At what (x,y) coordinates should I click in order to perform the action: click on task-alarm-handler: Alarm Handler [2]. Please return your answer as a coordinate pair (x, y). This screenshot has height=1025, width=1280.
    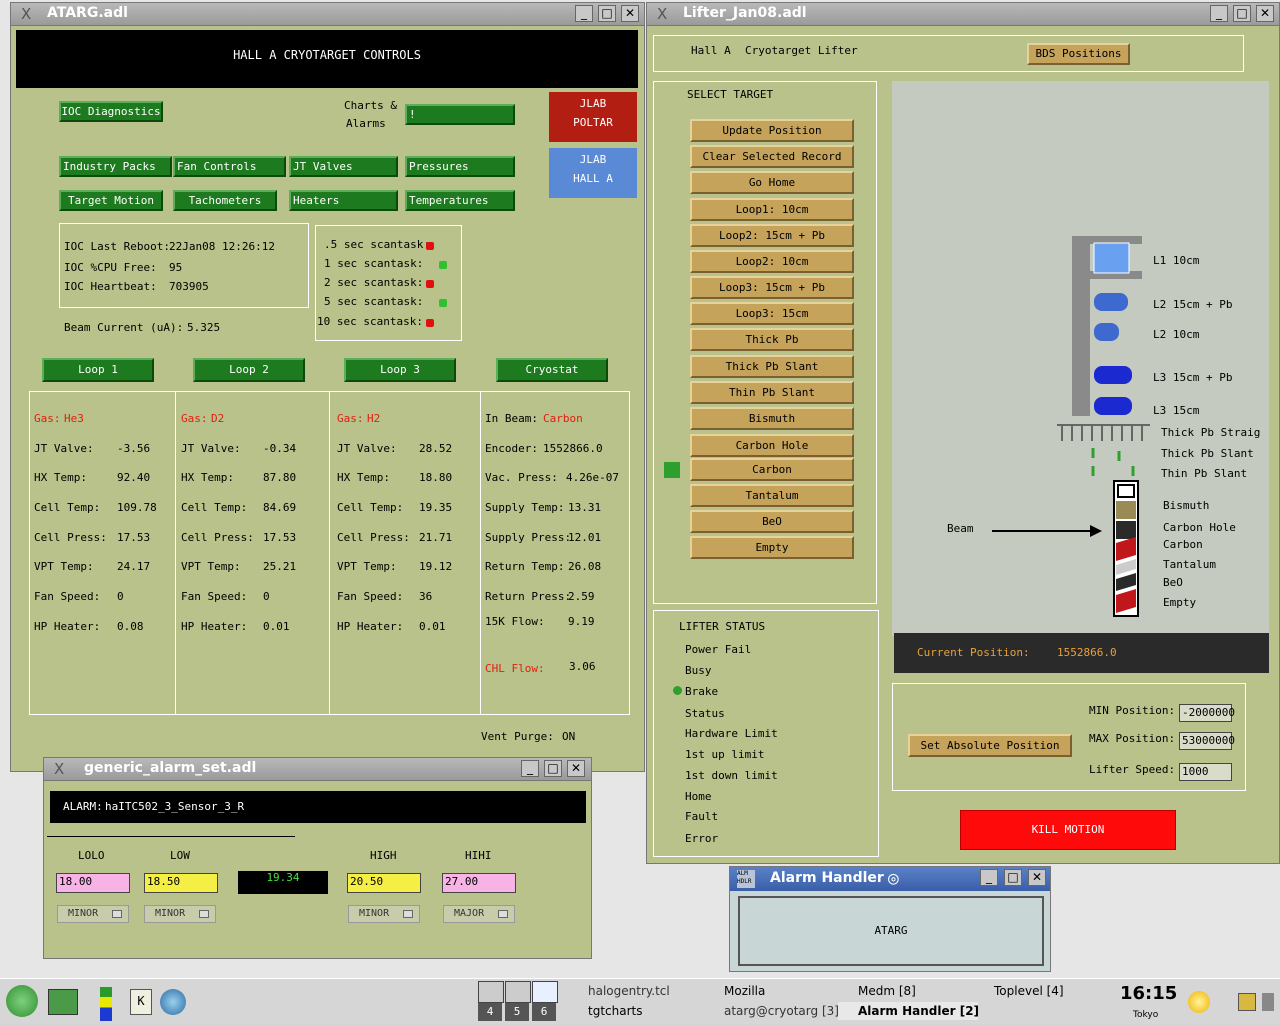
    Looking at the image, I should click on (908, 1011).